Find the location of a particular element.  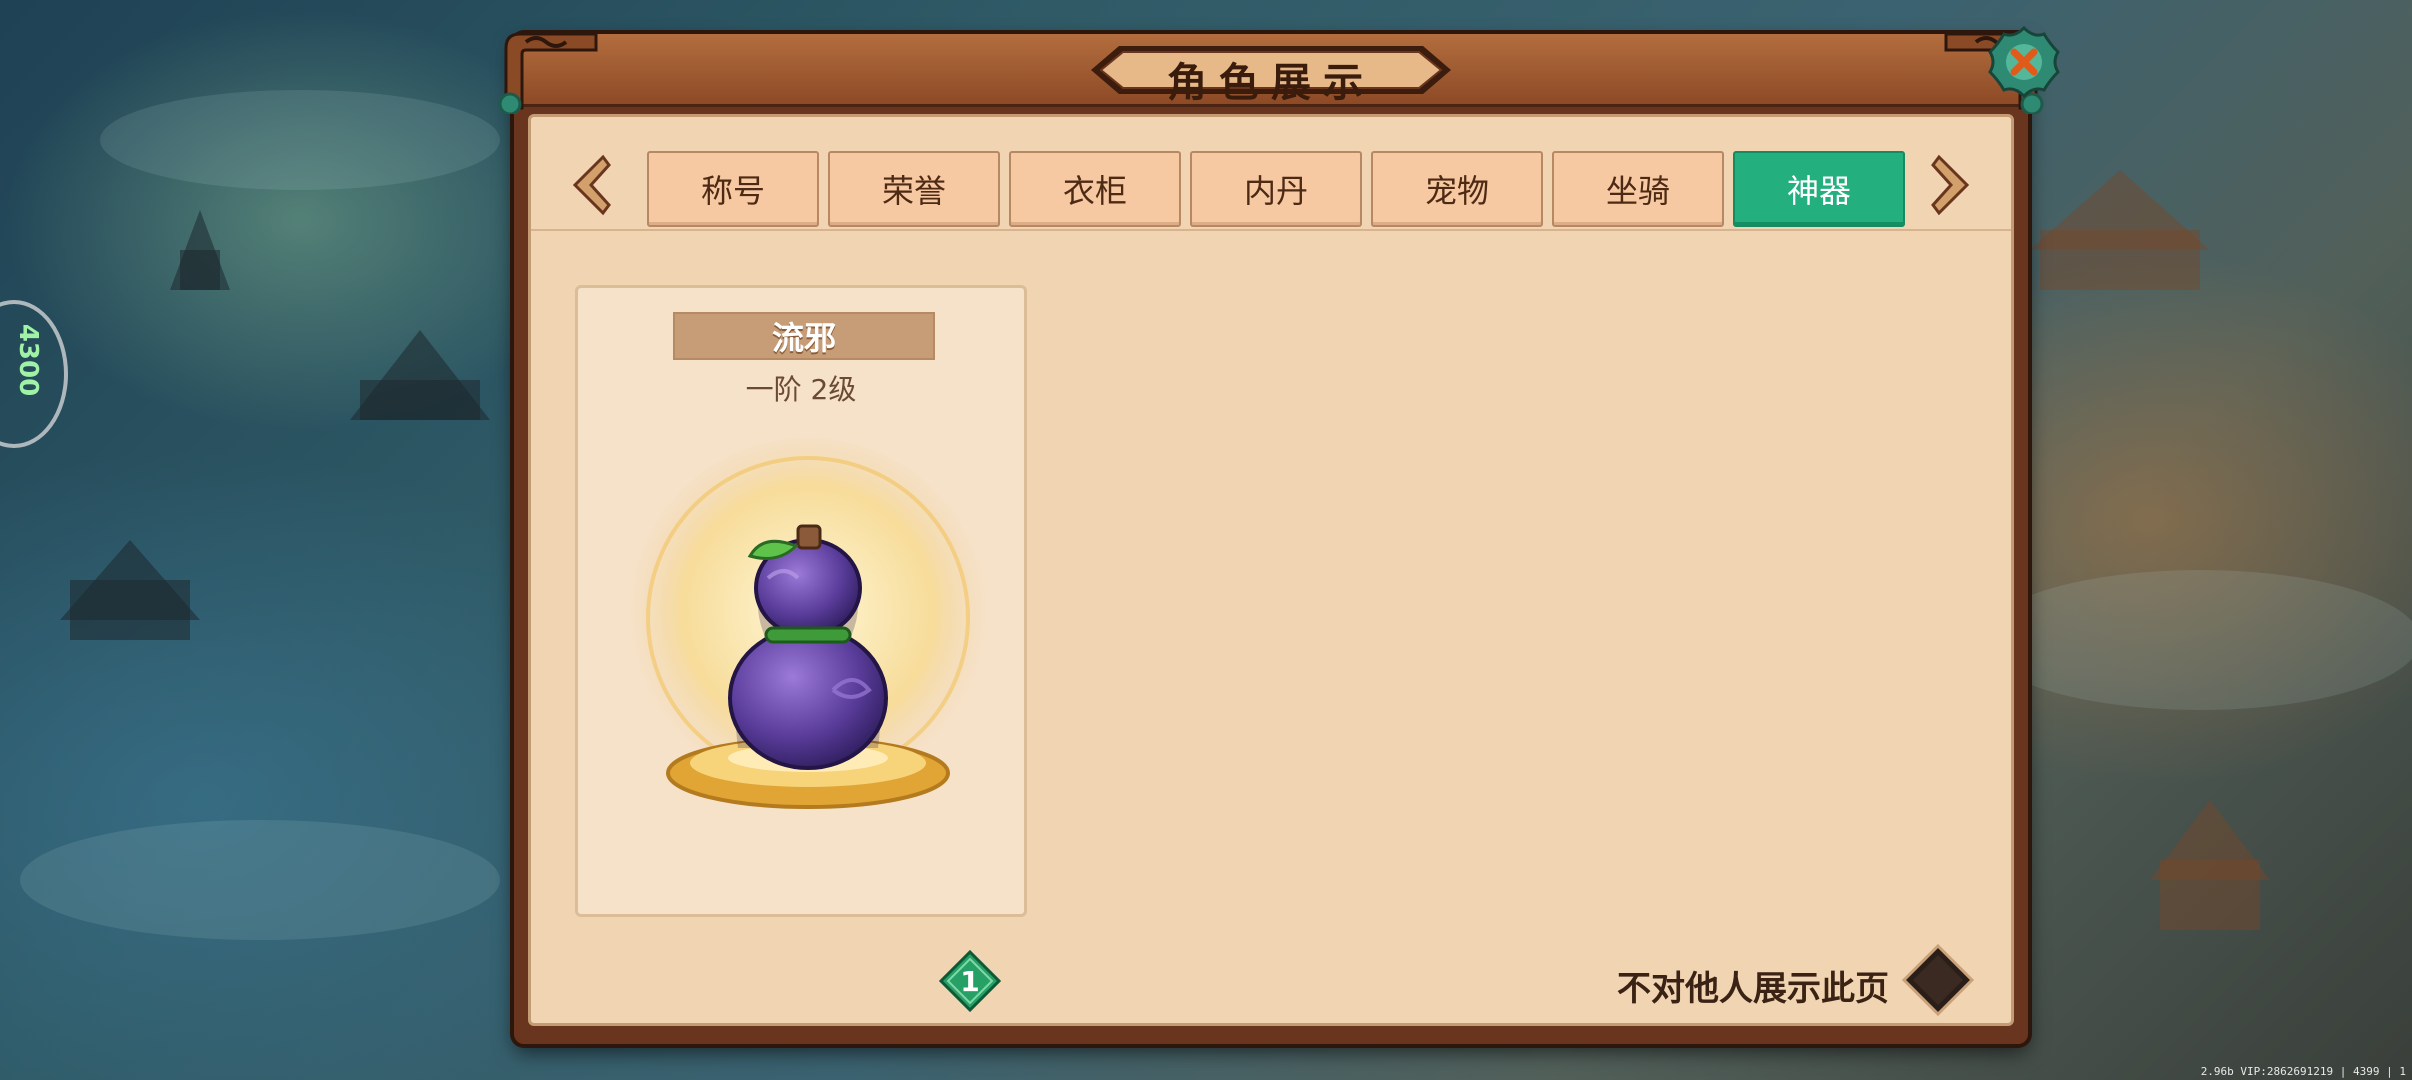

tab-inner-core: 内丹 is located at coordinates (1276, 189).